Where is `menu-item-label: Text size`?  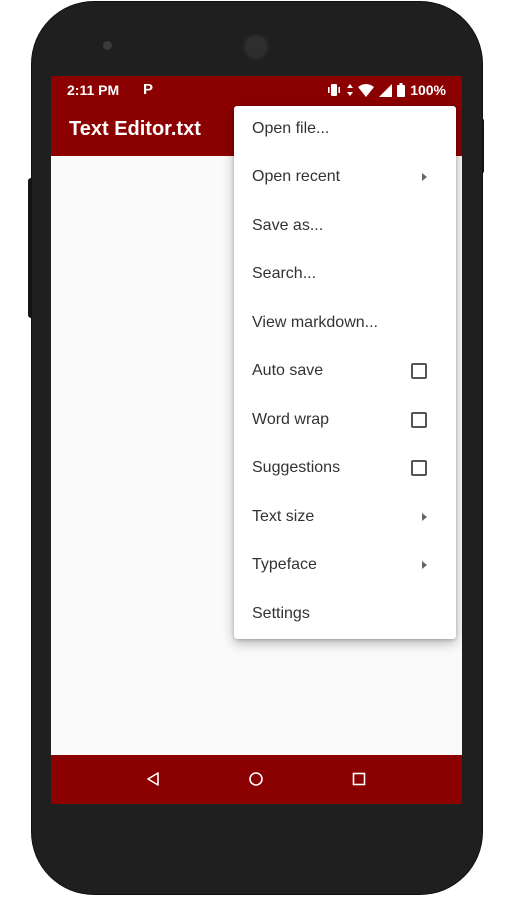 menu-item-label: Text size is located at coordinates (283, 516).